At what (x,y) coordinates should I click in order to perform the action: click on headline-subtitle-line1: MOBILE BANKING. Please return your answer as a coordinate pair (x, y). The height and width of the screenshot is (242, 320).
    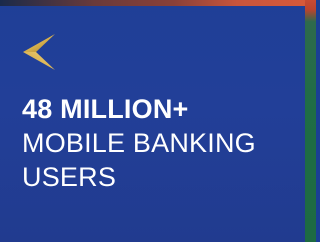
    Looking at the image, I should click on (139, 143).